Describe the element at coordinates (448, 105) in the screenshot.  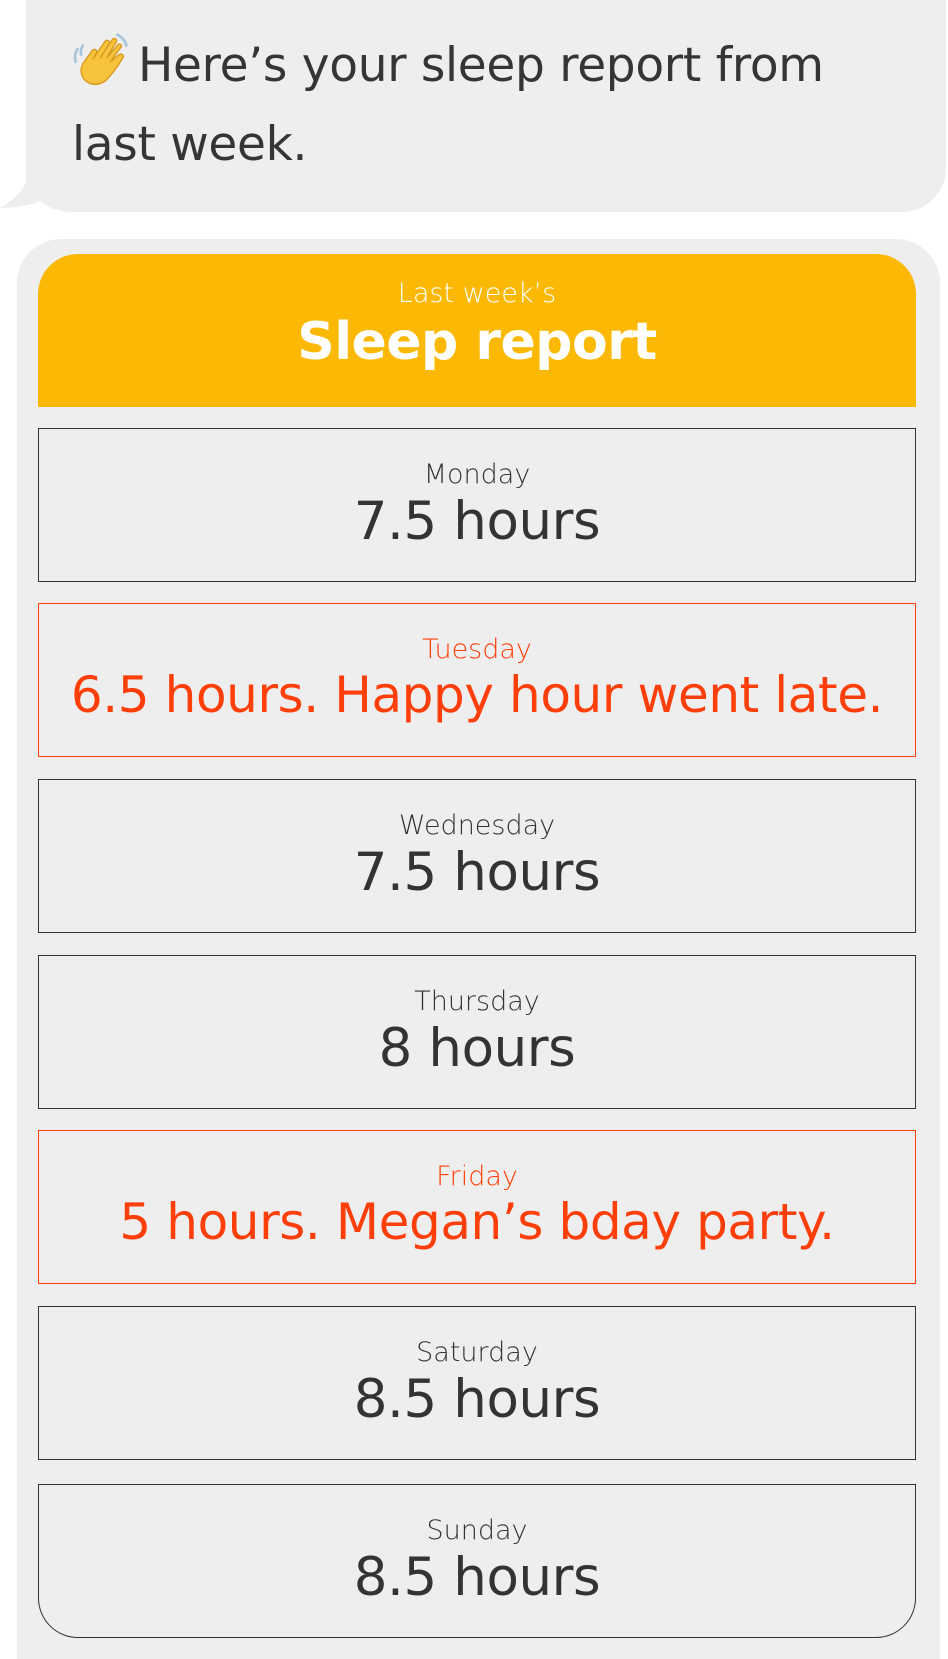
I see `chat-message-label: Here’s your sleep report from last week.` at that location.